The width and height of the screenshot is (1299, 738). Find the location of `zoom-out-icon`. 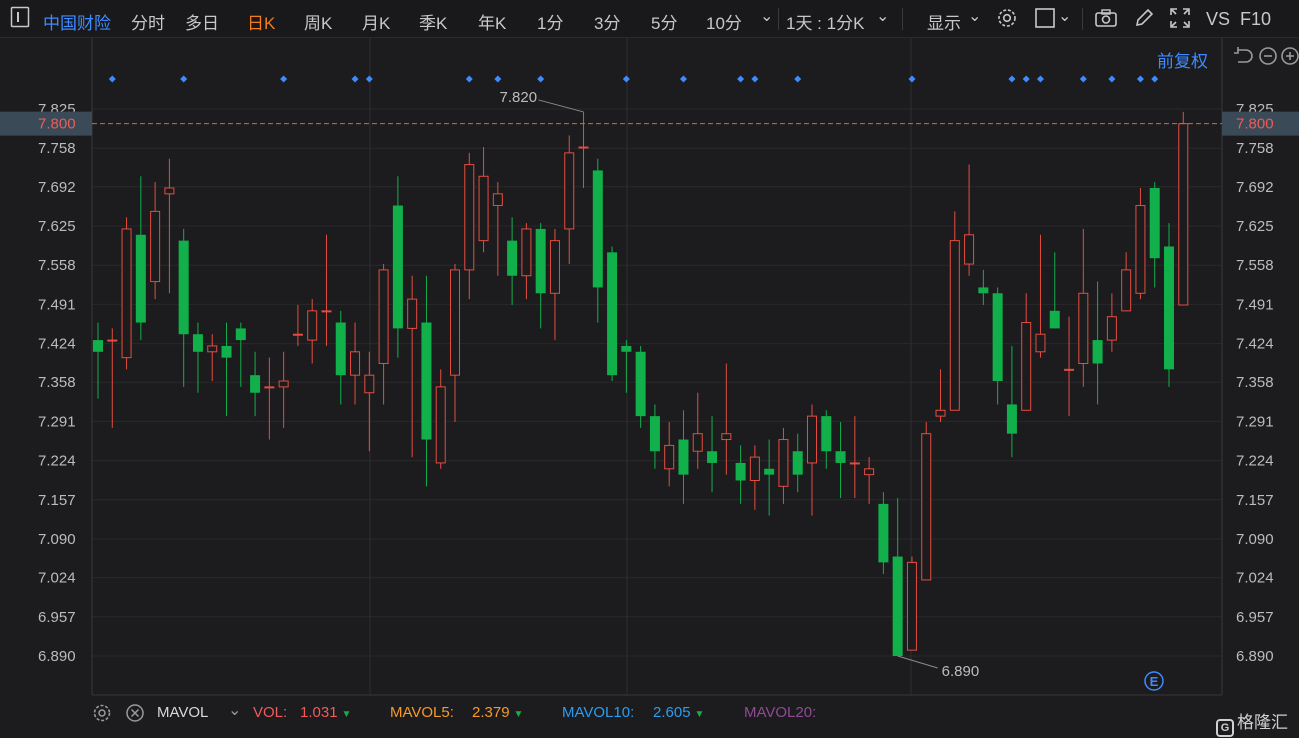

zoom-out-icon is located at coordinates (1268, 58).